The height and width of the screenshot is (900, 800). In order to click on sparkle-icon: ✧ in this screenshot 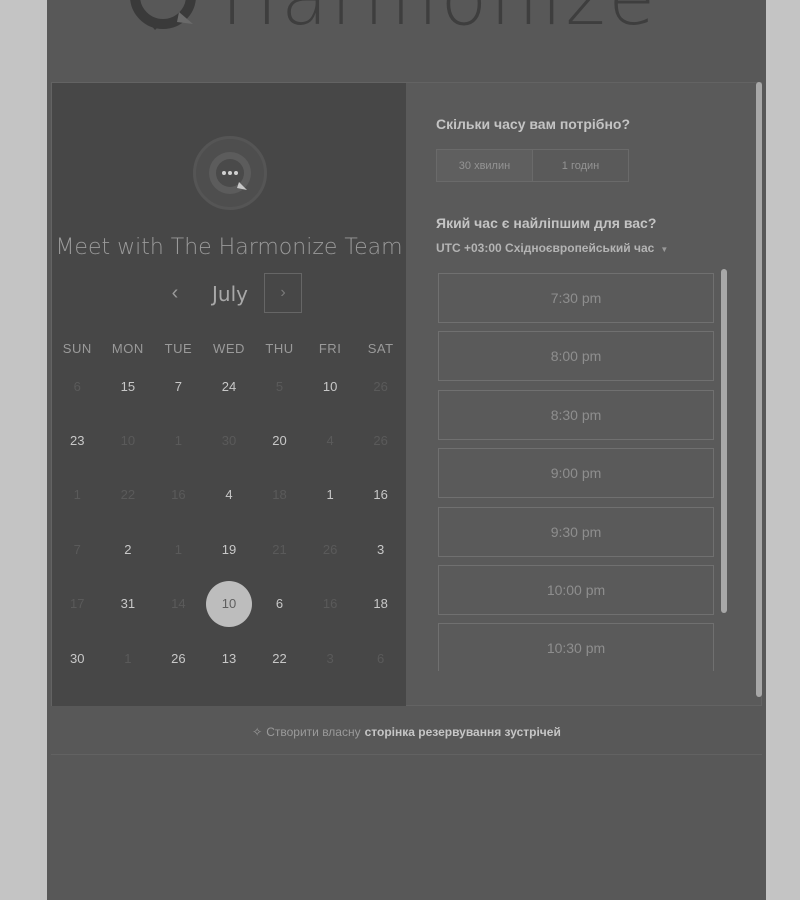, I will do `click(257, 732)`.